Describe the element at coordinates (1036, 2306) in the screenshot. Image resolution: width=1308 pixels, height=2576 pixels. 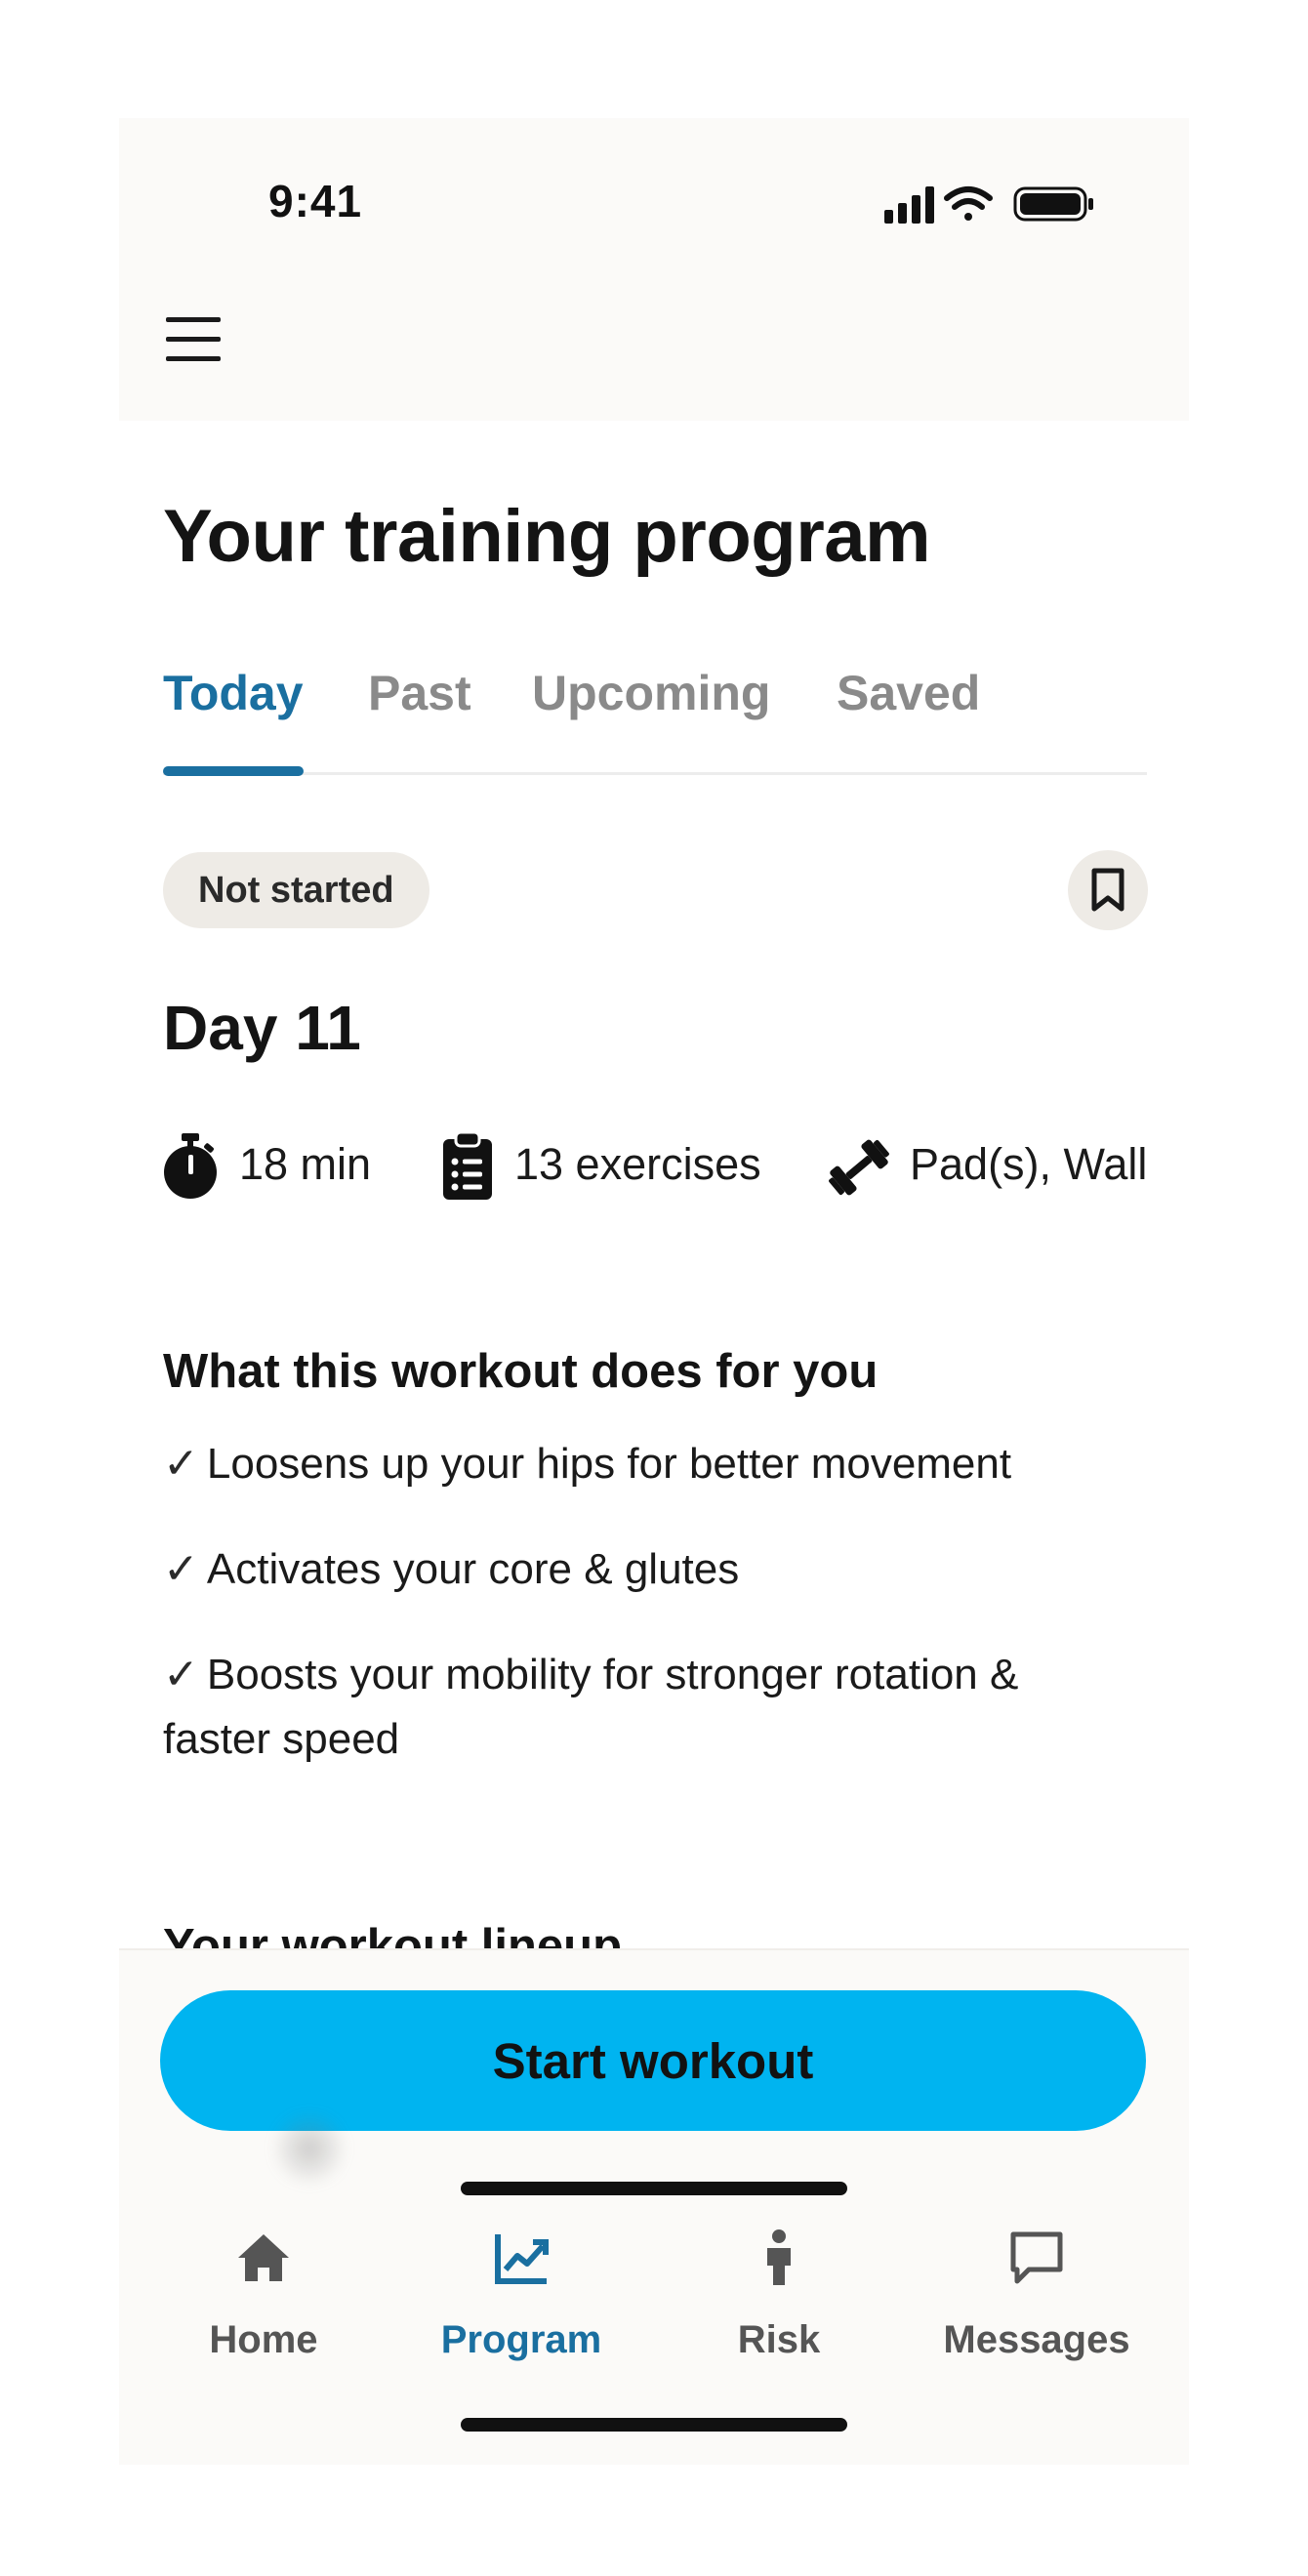
I see `nav-messages: Messages` at that location.